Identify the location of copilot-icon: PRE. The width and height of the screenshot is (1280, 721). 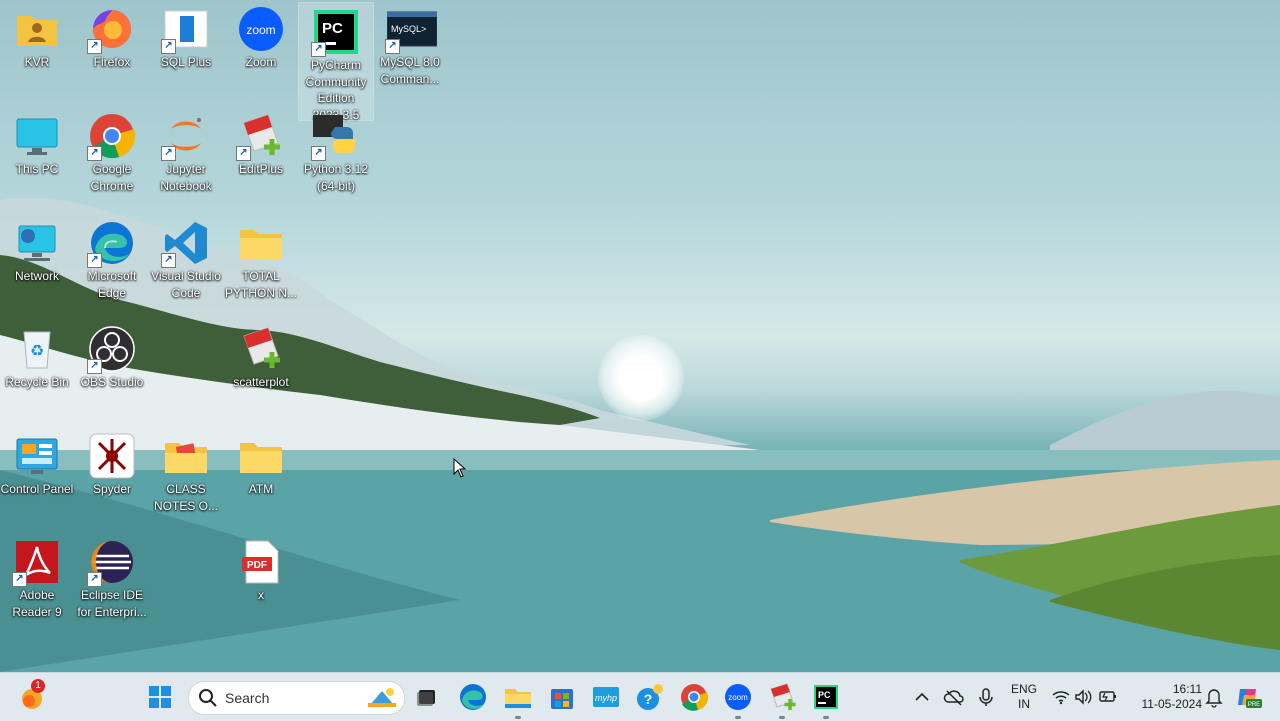
(1250, 698).